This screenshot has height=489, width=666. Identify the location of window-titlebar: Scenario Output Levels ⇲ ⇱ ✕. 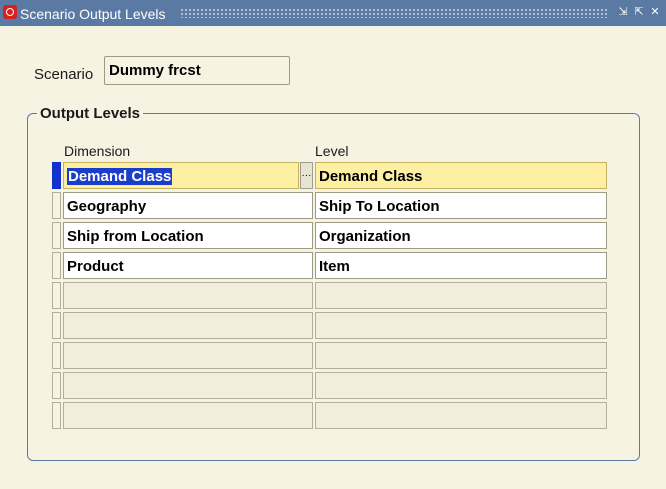
(333, 13).